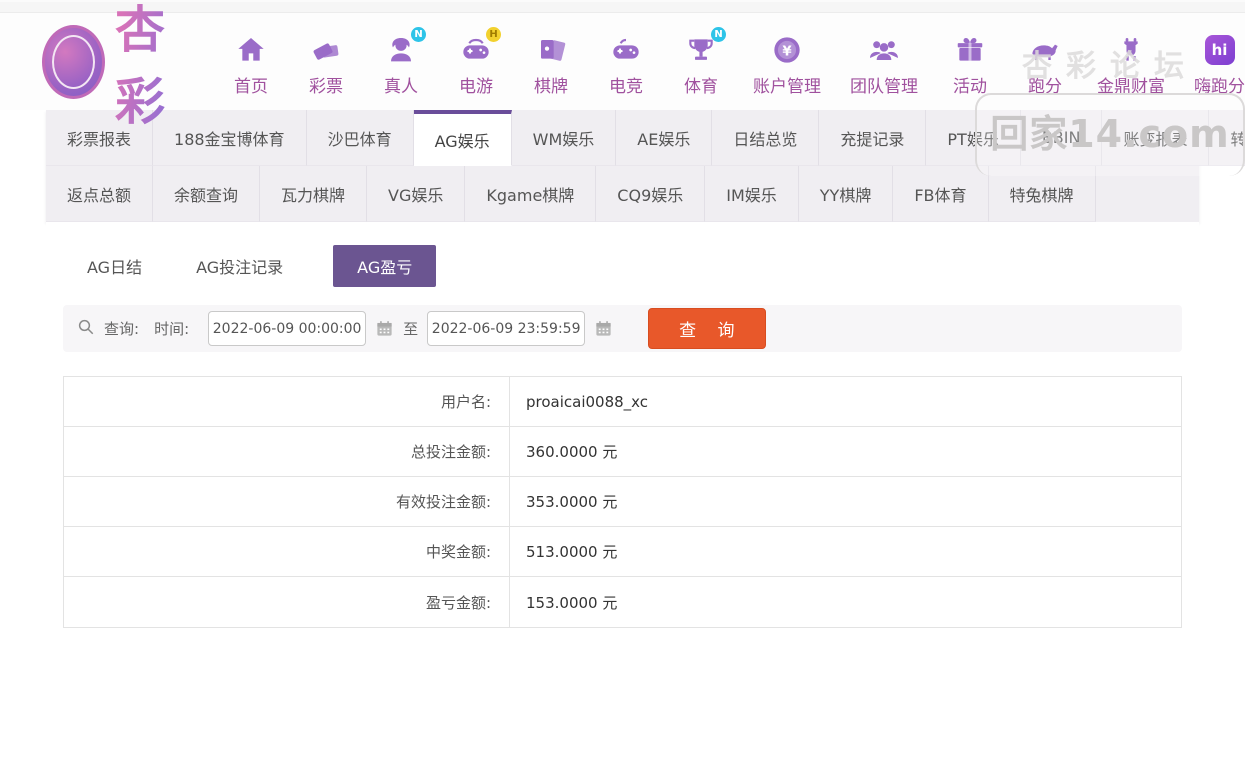 This screenshot has height=784, width=1245. I want to click on table-row: 用户名: proaicai0088_xc, so click(622, 402).